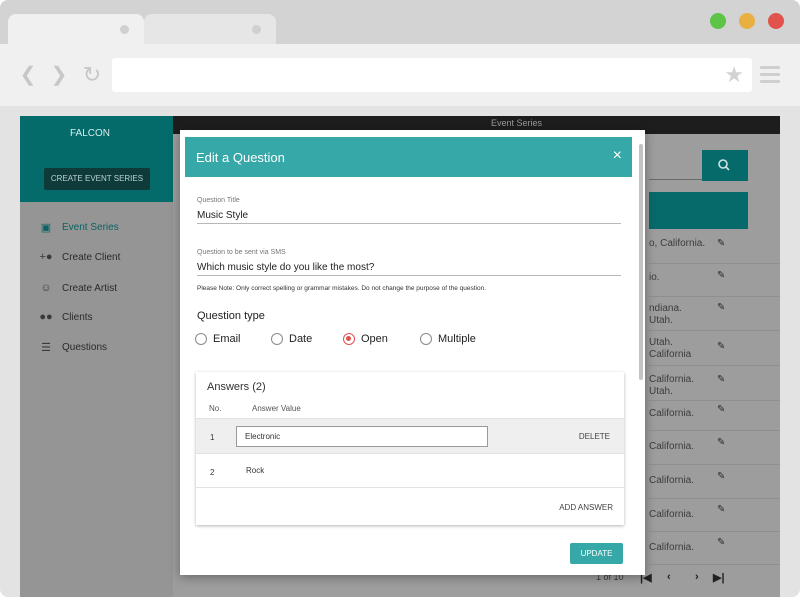  I want to click on location-line: California., so click(672, 379).